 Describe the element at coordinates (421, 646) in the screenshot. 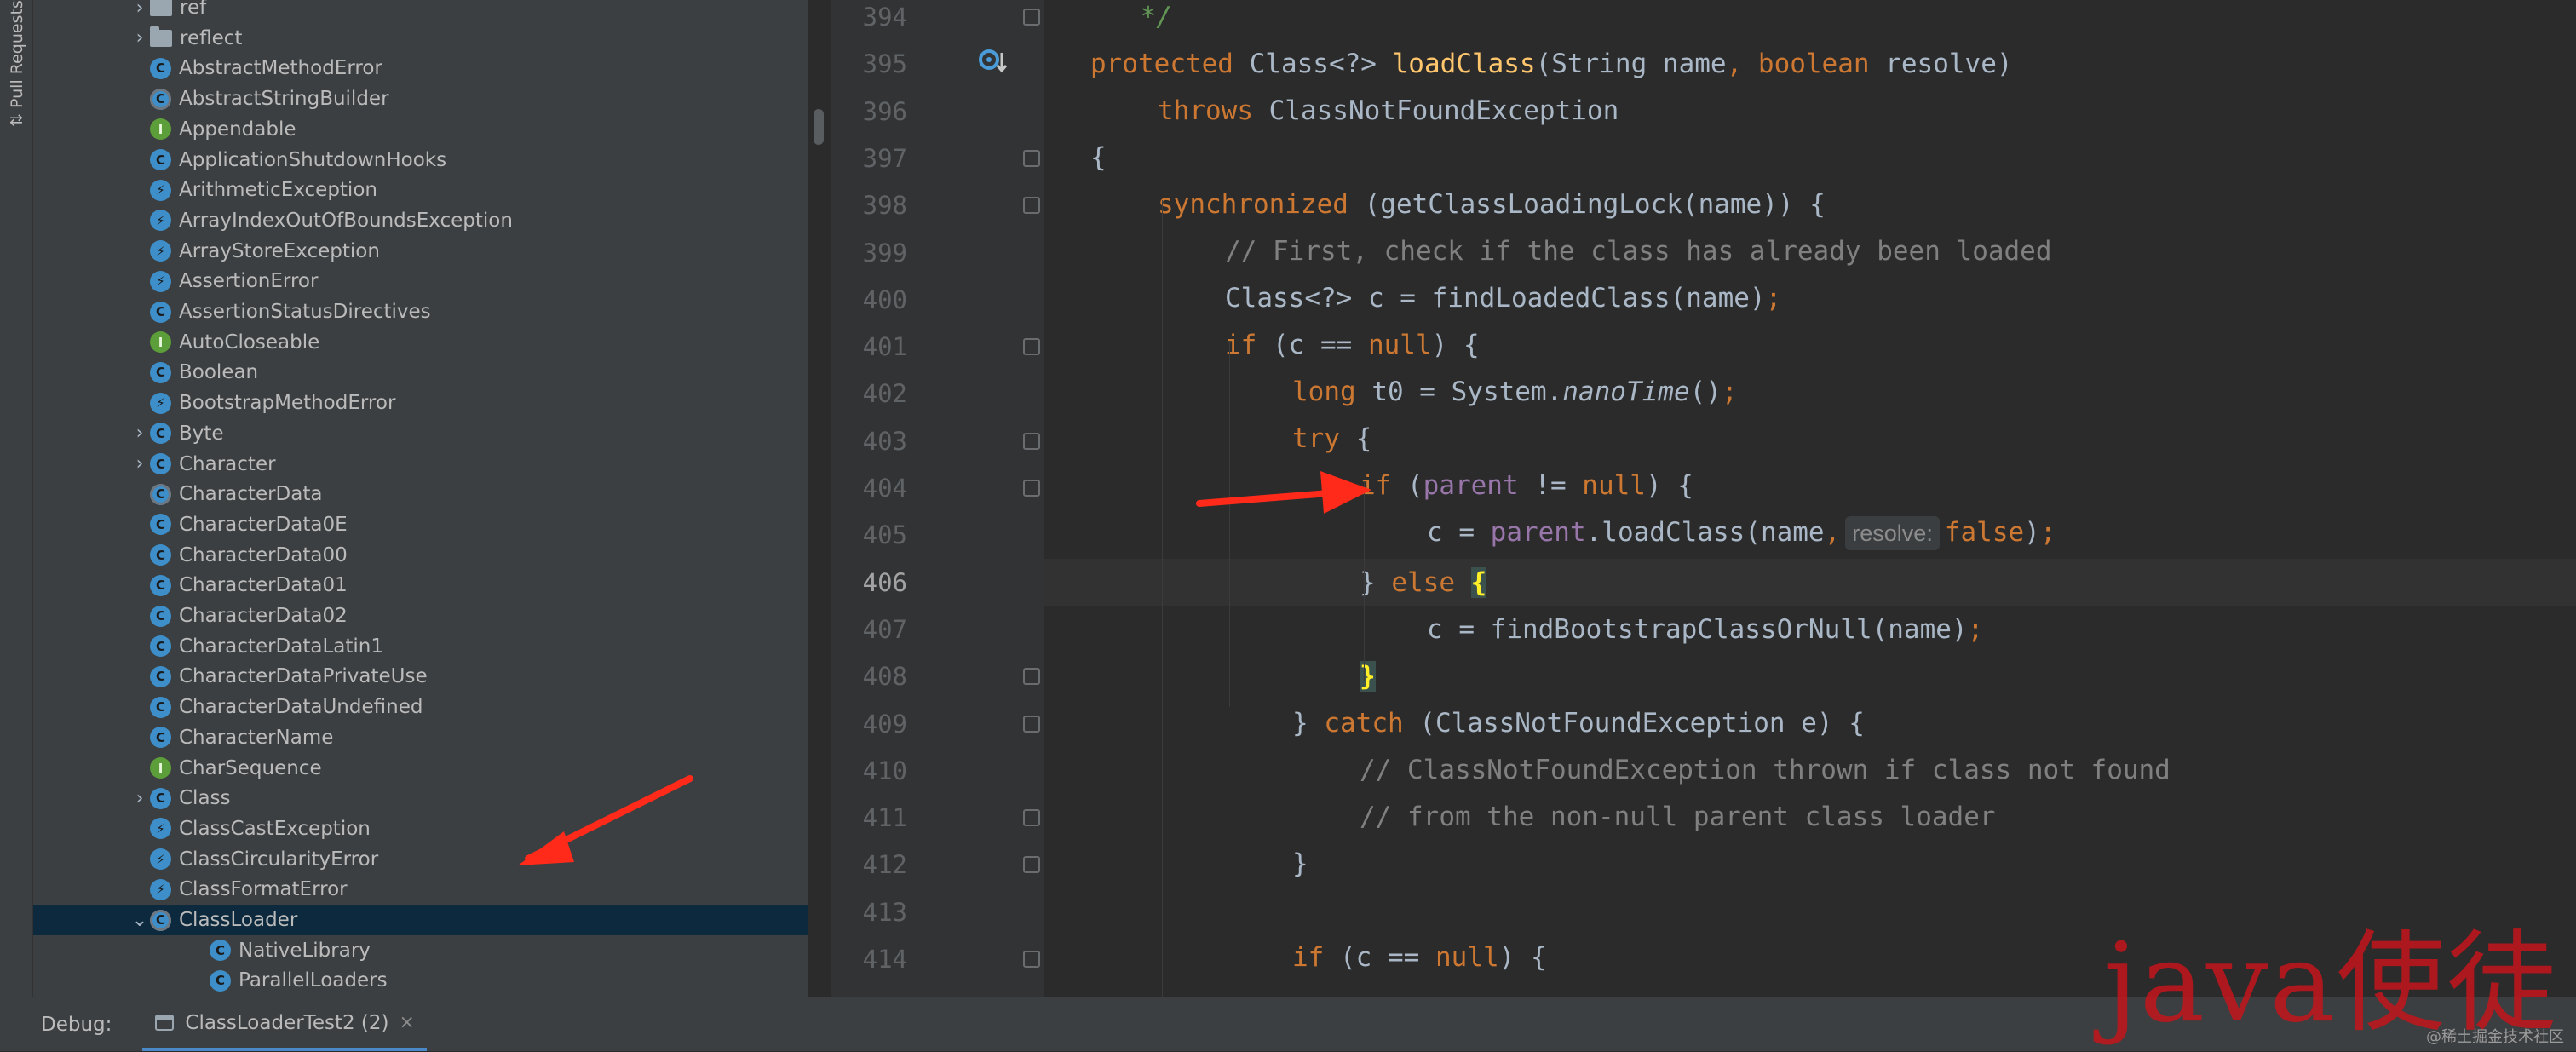

I see `tree-item: C CharacterDataLatin1` at that location.